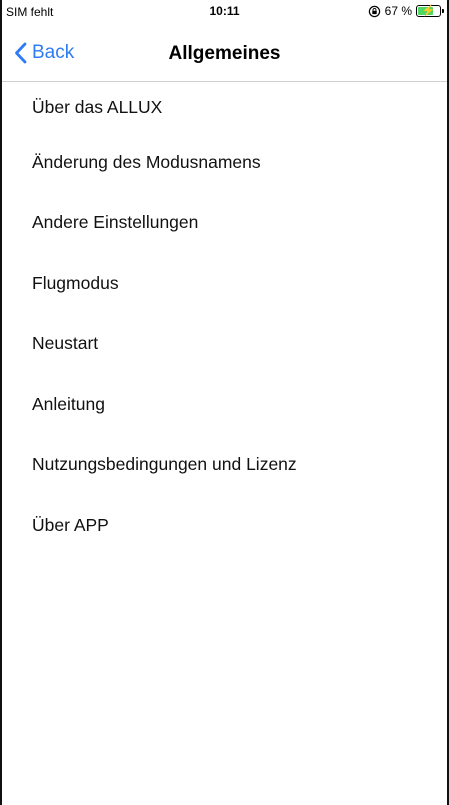 This screenshot has width=449, height=805. I want to click on battery-tip, so click(443, 11).